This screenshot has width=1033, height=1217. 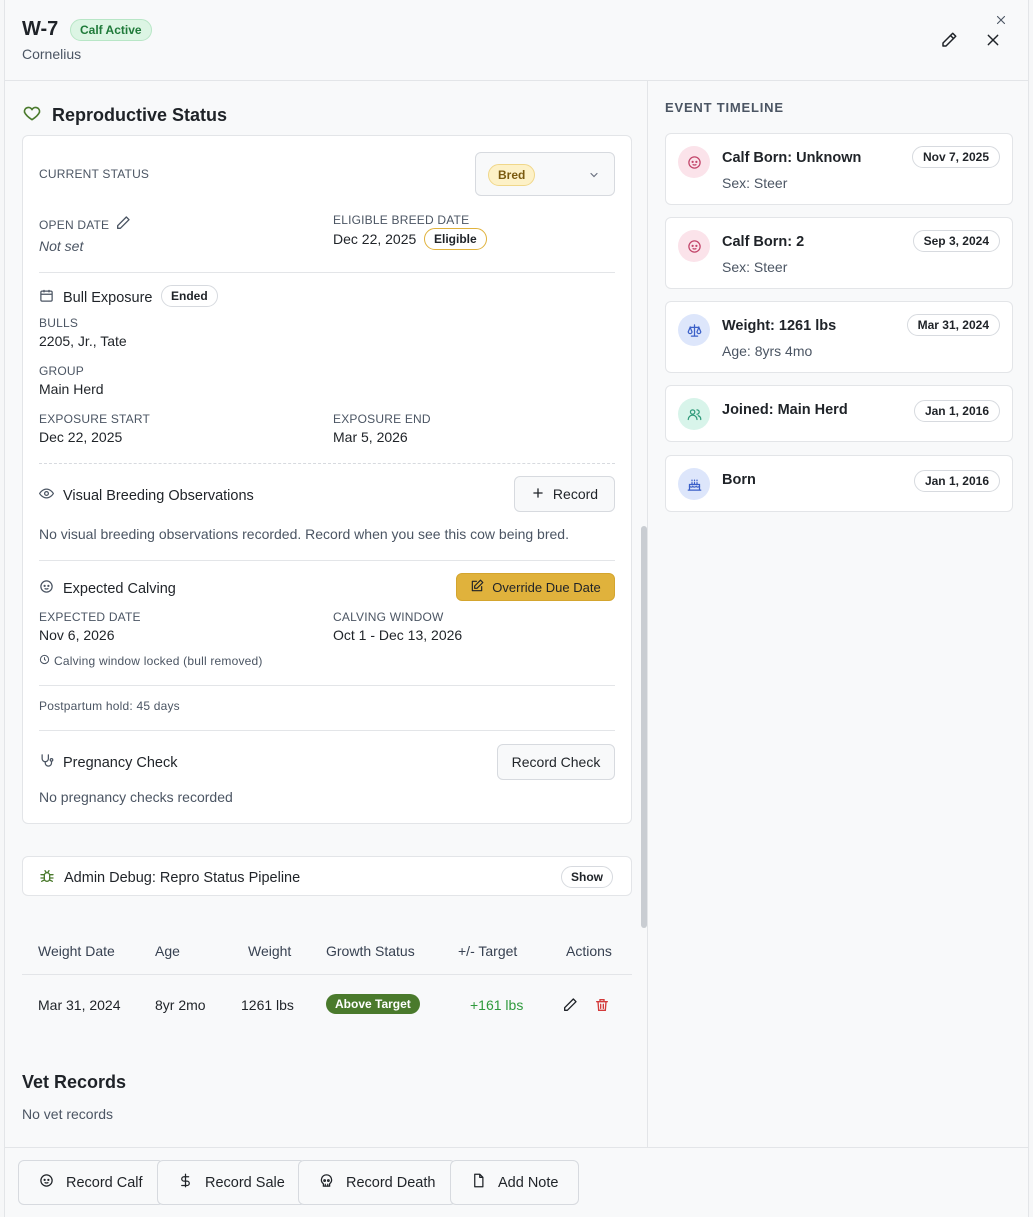 I want to click on row-date: Mar 31, 2024, so click(x=79, y=1005).